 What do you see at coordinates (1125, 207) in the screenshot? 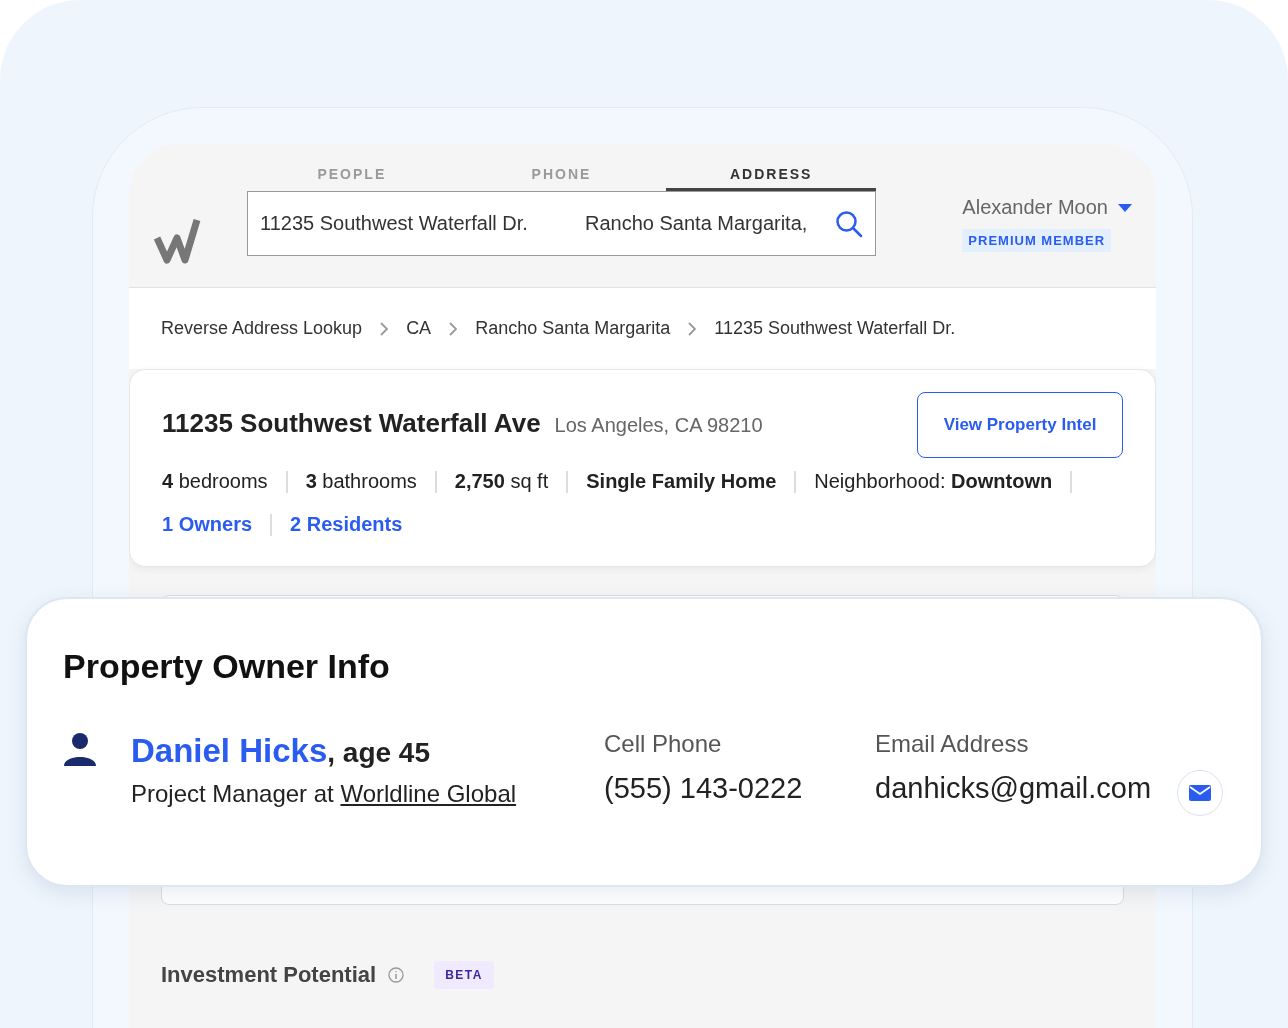
I see `caret-icon` at bounding box center [1125, 207].